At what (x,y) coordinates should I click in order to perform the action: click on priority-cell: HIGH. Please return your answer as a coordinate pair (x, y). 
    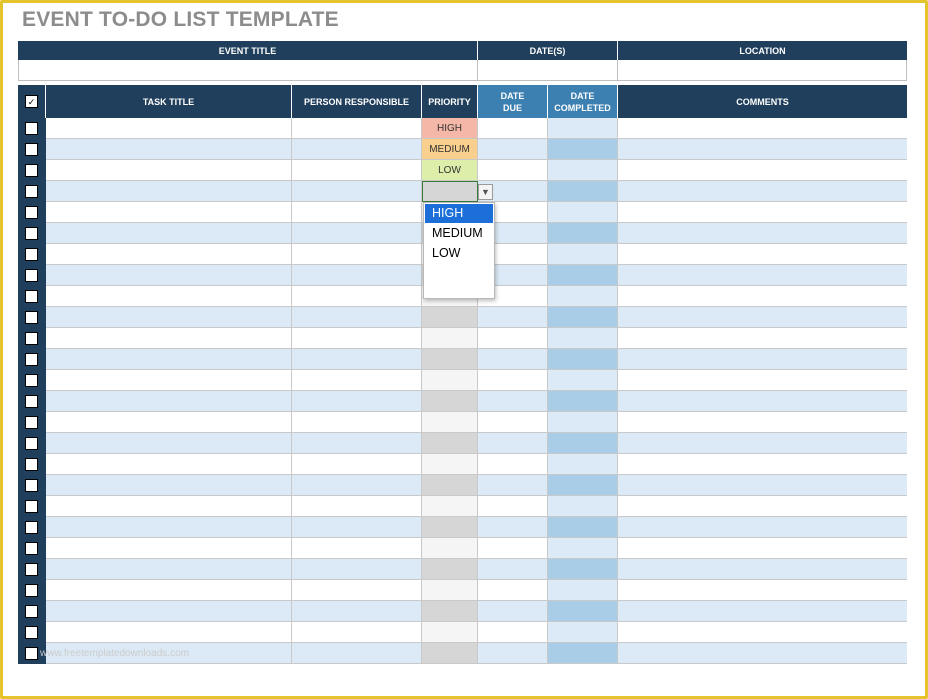
    Looking at the image, I should click on (450, 128).